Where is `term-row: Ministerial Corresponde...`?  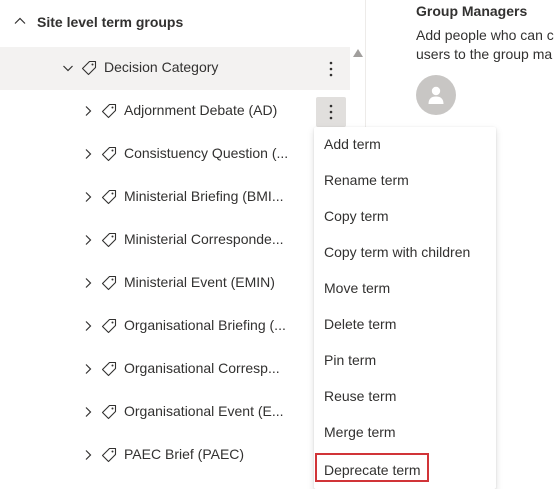
term-row: Ministerial Corresponde... is located at coordinates (175, 240).